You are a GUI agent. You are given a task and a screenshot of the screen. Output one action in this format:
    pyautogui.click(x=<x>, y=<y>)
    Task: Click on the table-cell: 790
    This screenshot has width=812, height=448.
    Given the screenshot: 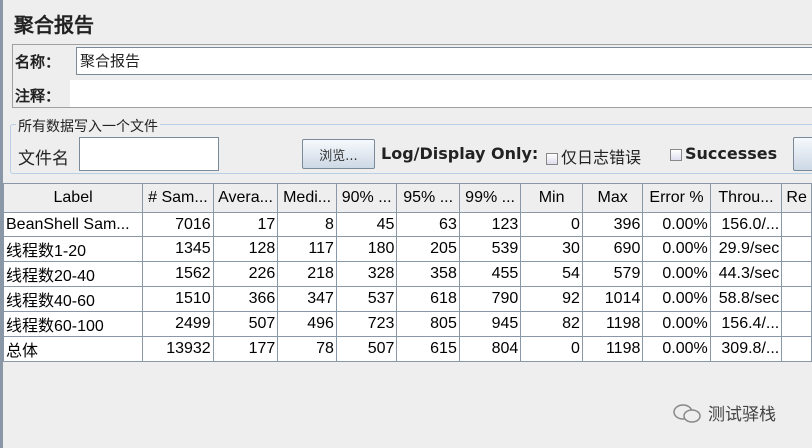 What is the action you would take?
    pyautogui.click(x=490, y=299)
    